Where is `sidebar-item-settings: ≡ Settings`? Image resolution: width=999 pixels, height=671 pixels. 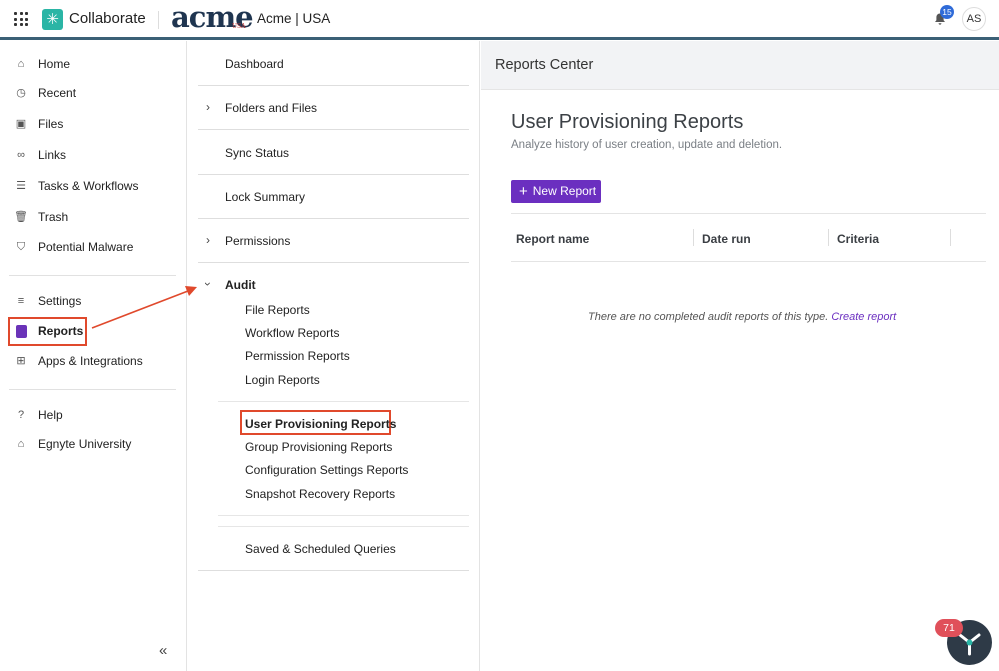 sidebar-item-settings: ≡ Settings is located at coordinates (48, 301).